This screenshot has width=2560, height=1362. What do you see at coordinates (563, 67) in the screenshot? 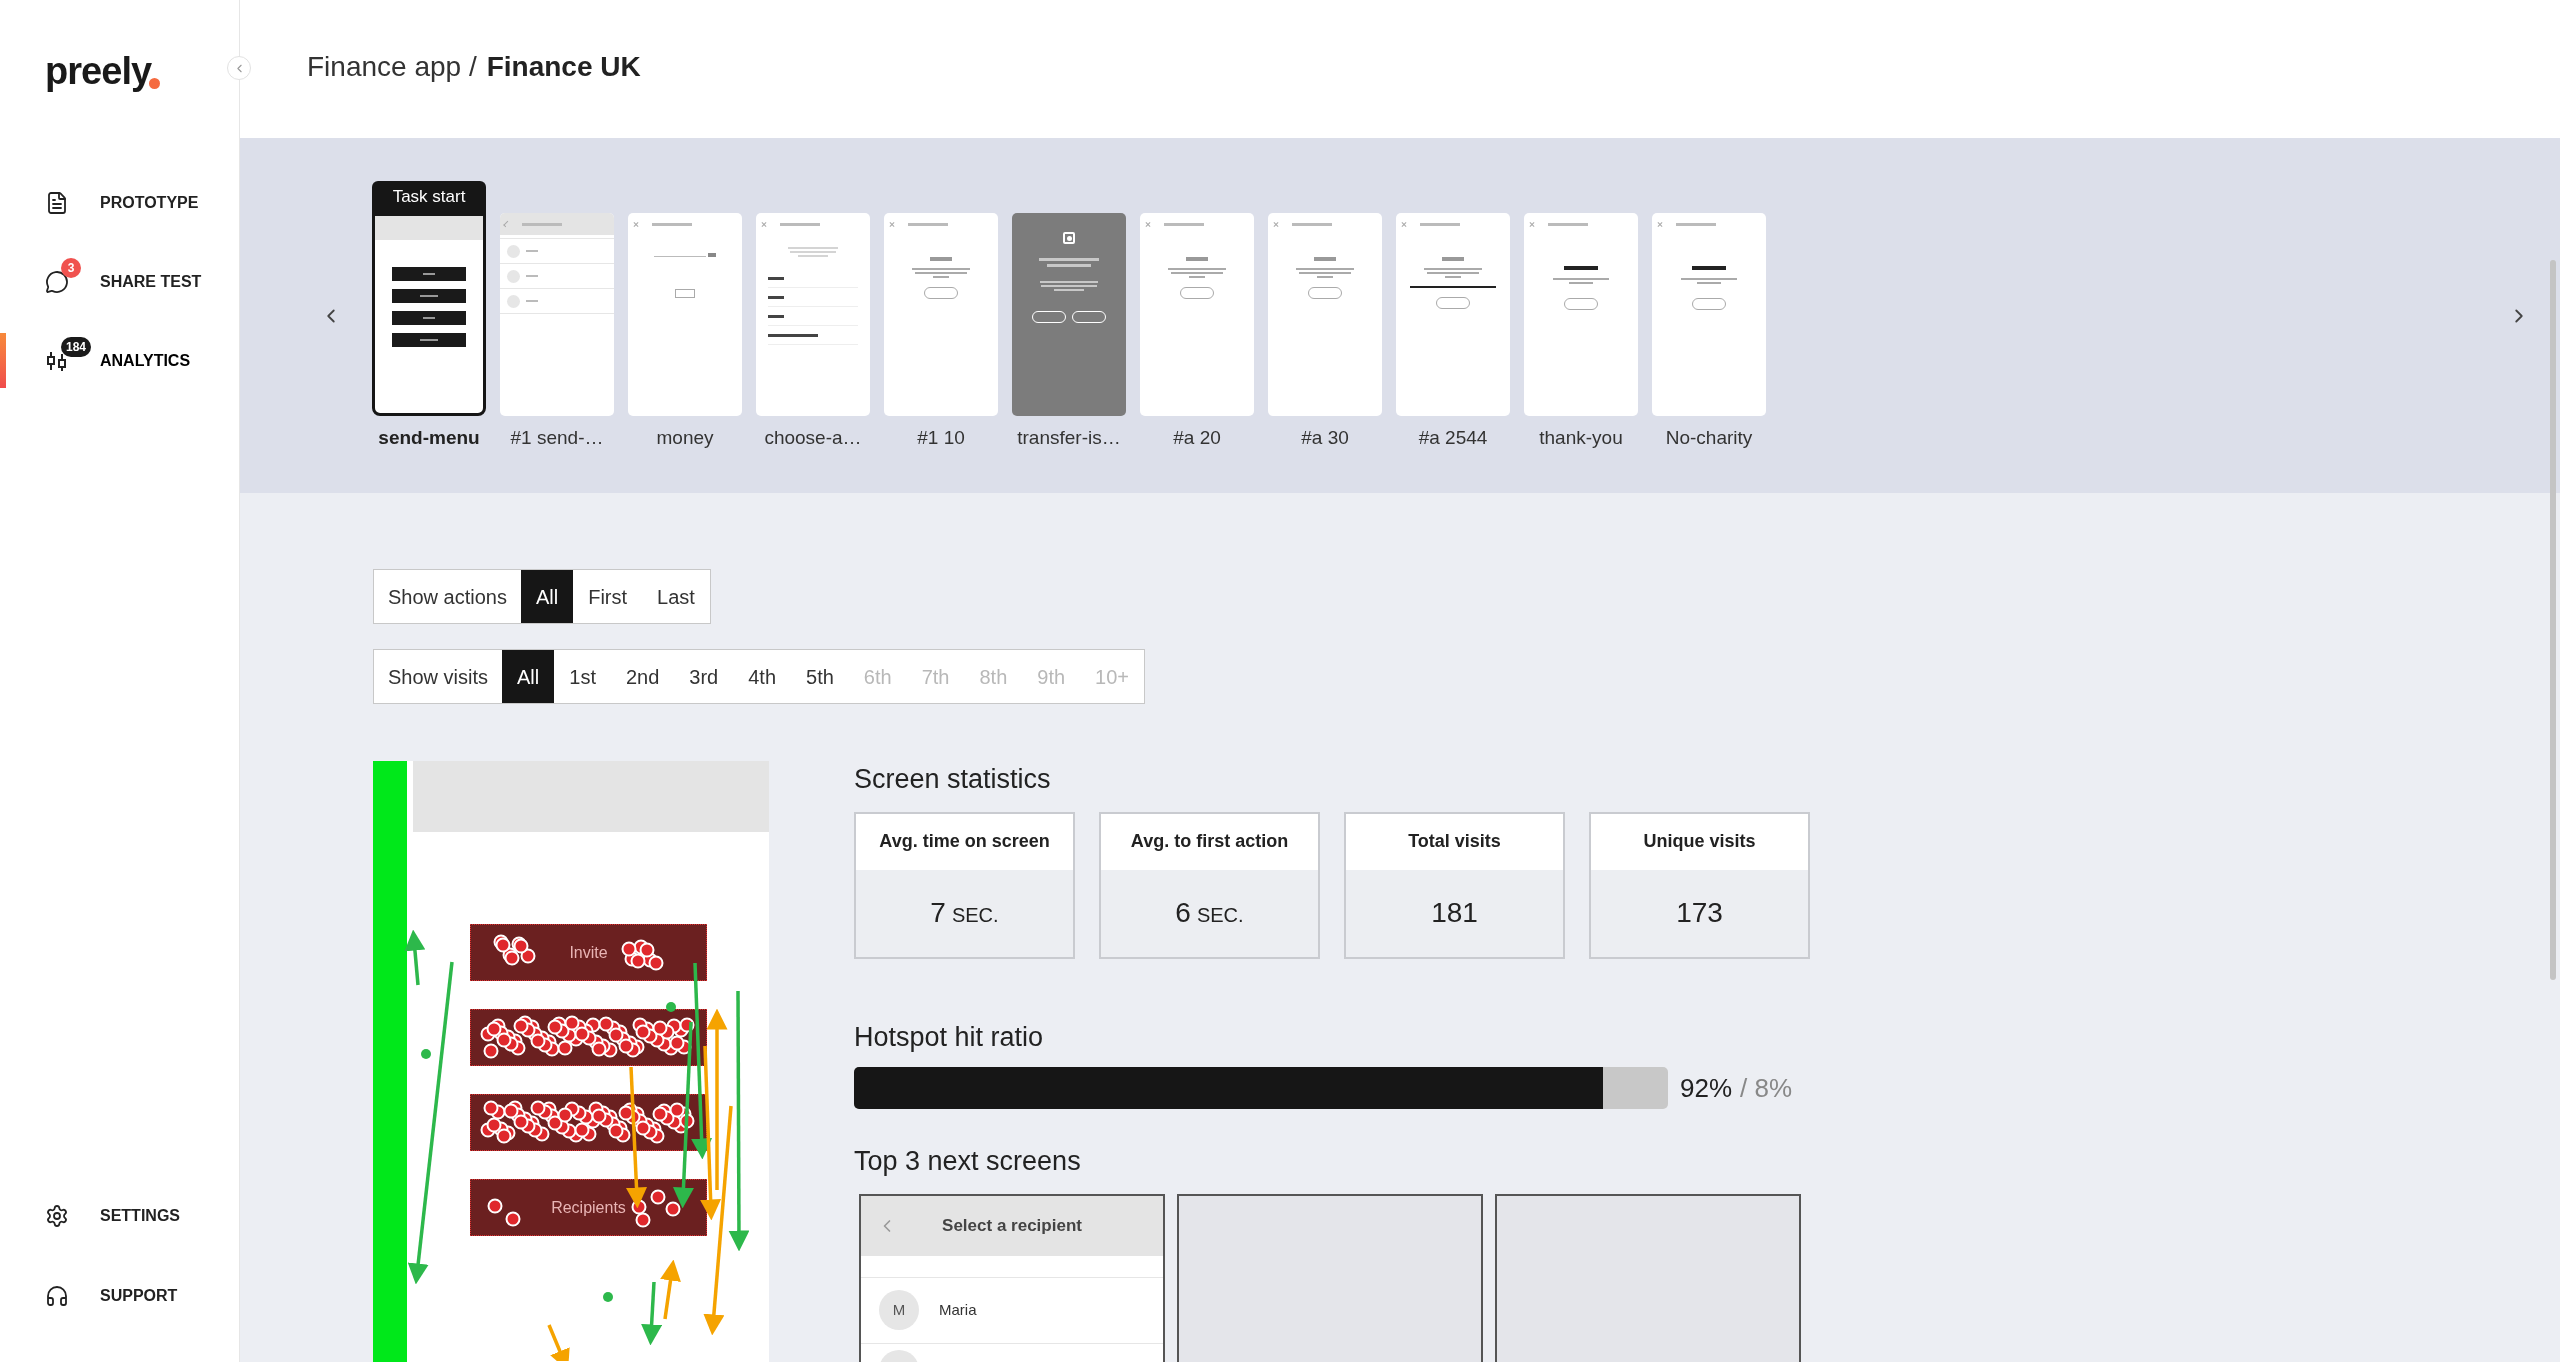
I see `breadcrumb-current: Finance UK` at bounding box center [563, 67].